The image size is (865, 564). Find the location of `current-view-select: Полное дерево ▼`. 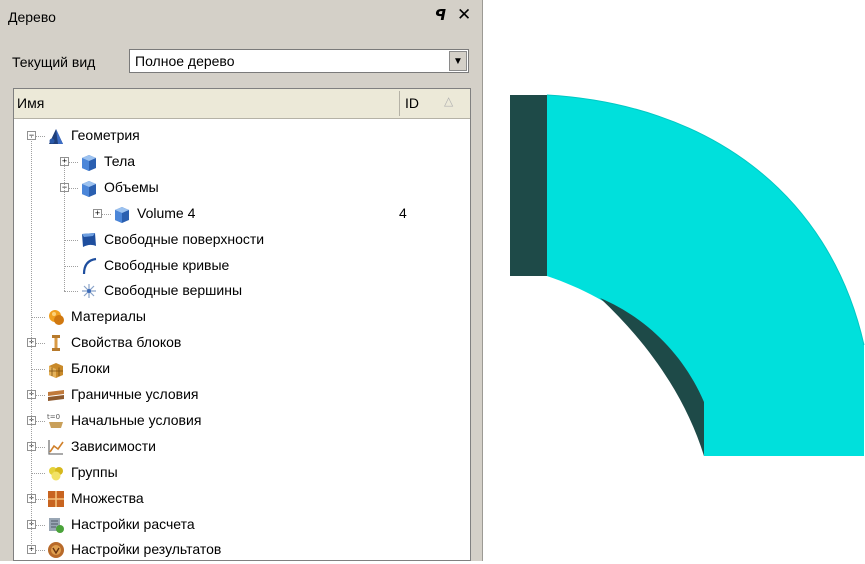

current-view-select: Полное дерево ▼ is located at coordinates (299, 61).